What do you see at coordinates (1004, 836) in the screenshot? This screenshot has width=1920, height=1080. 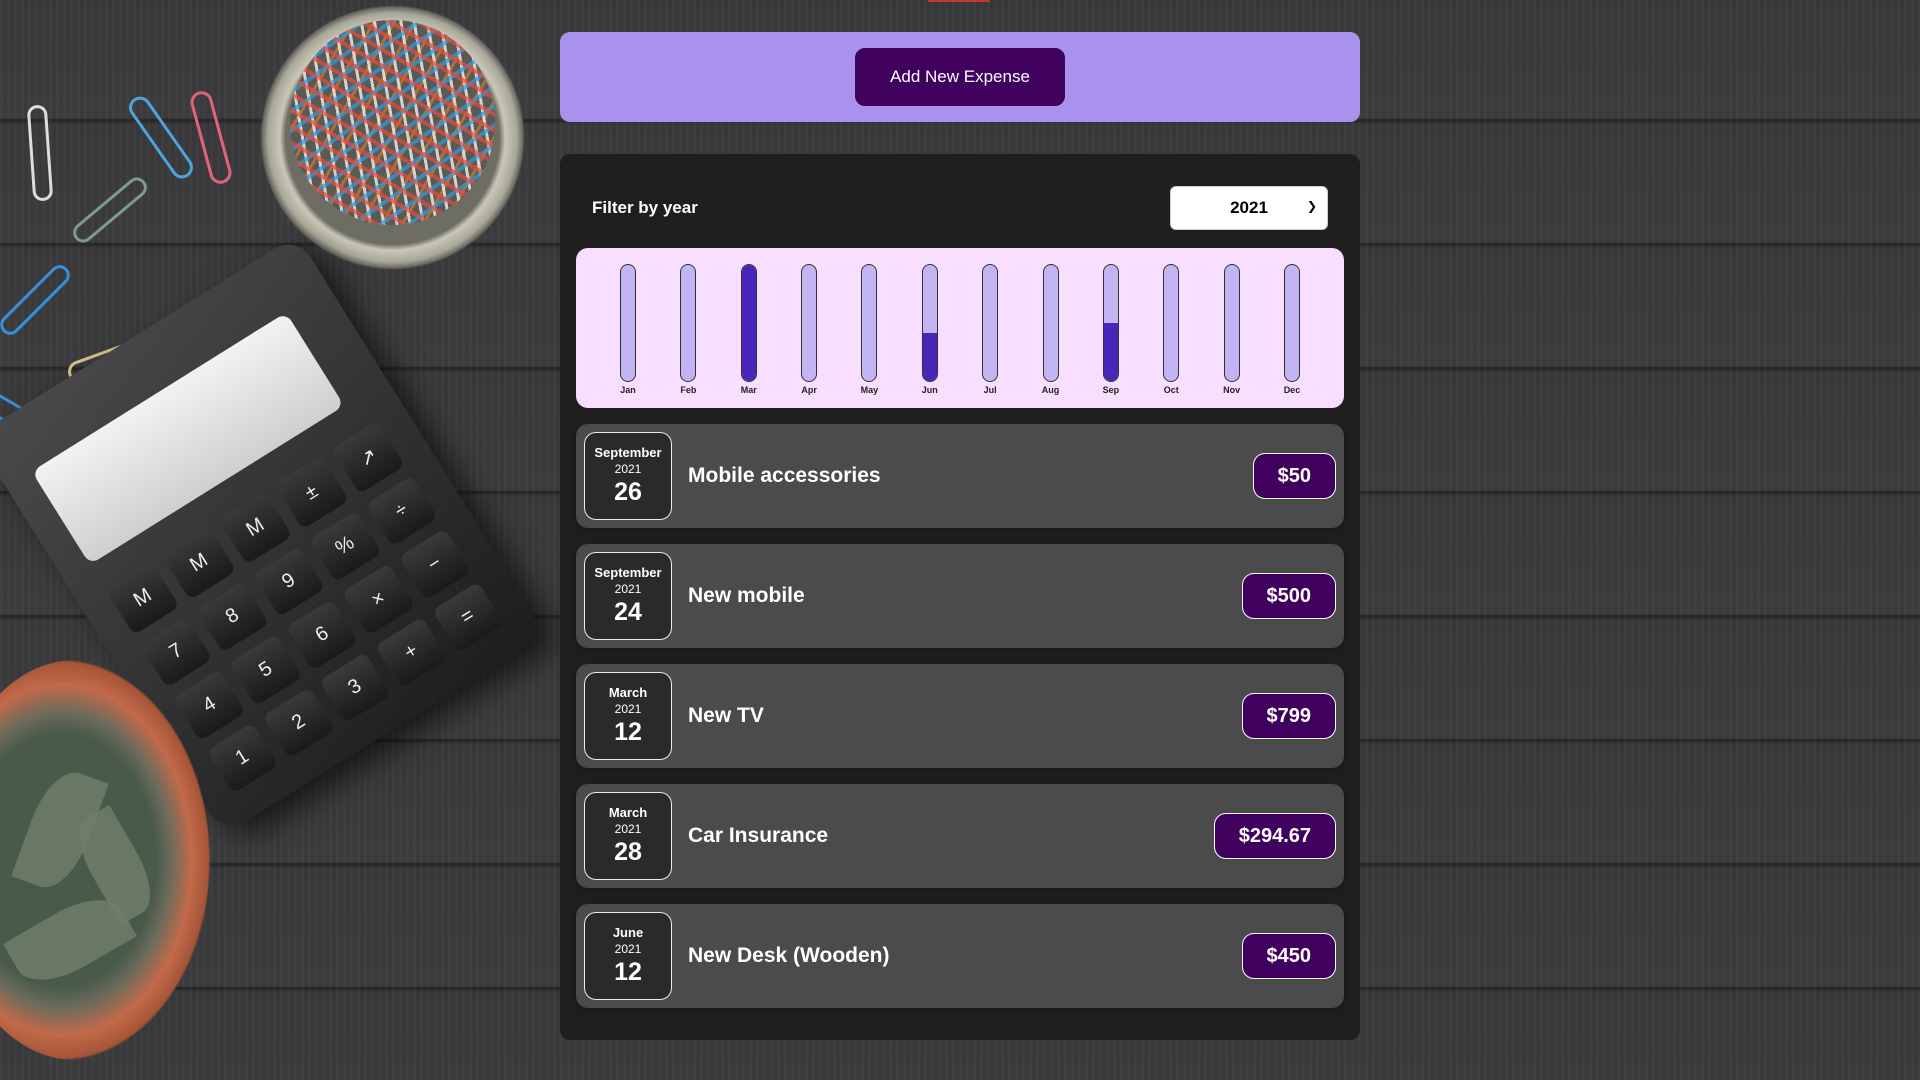 I see `expense-description: Car Insurance $294.67` at bounding box center [1004, 836].